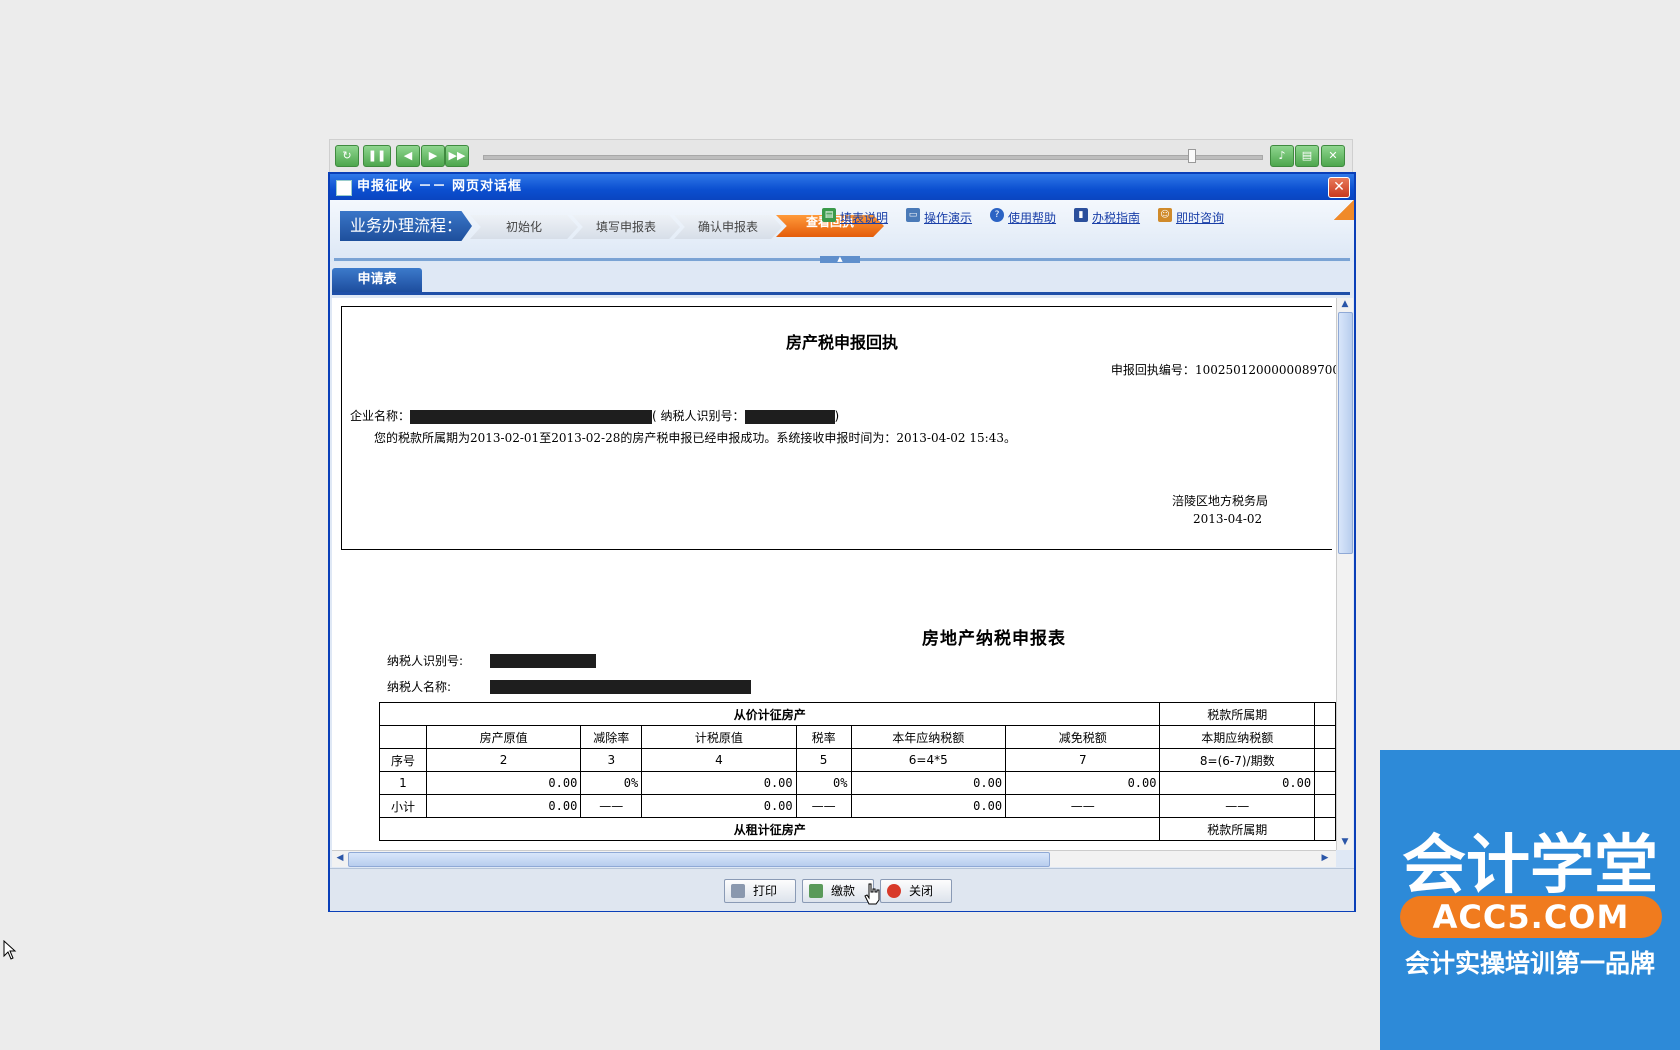  I want to click on guide-book-icon: ▮, so click(1081, 215).